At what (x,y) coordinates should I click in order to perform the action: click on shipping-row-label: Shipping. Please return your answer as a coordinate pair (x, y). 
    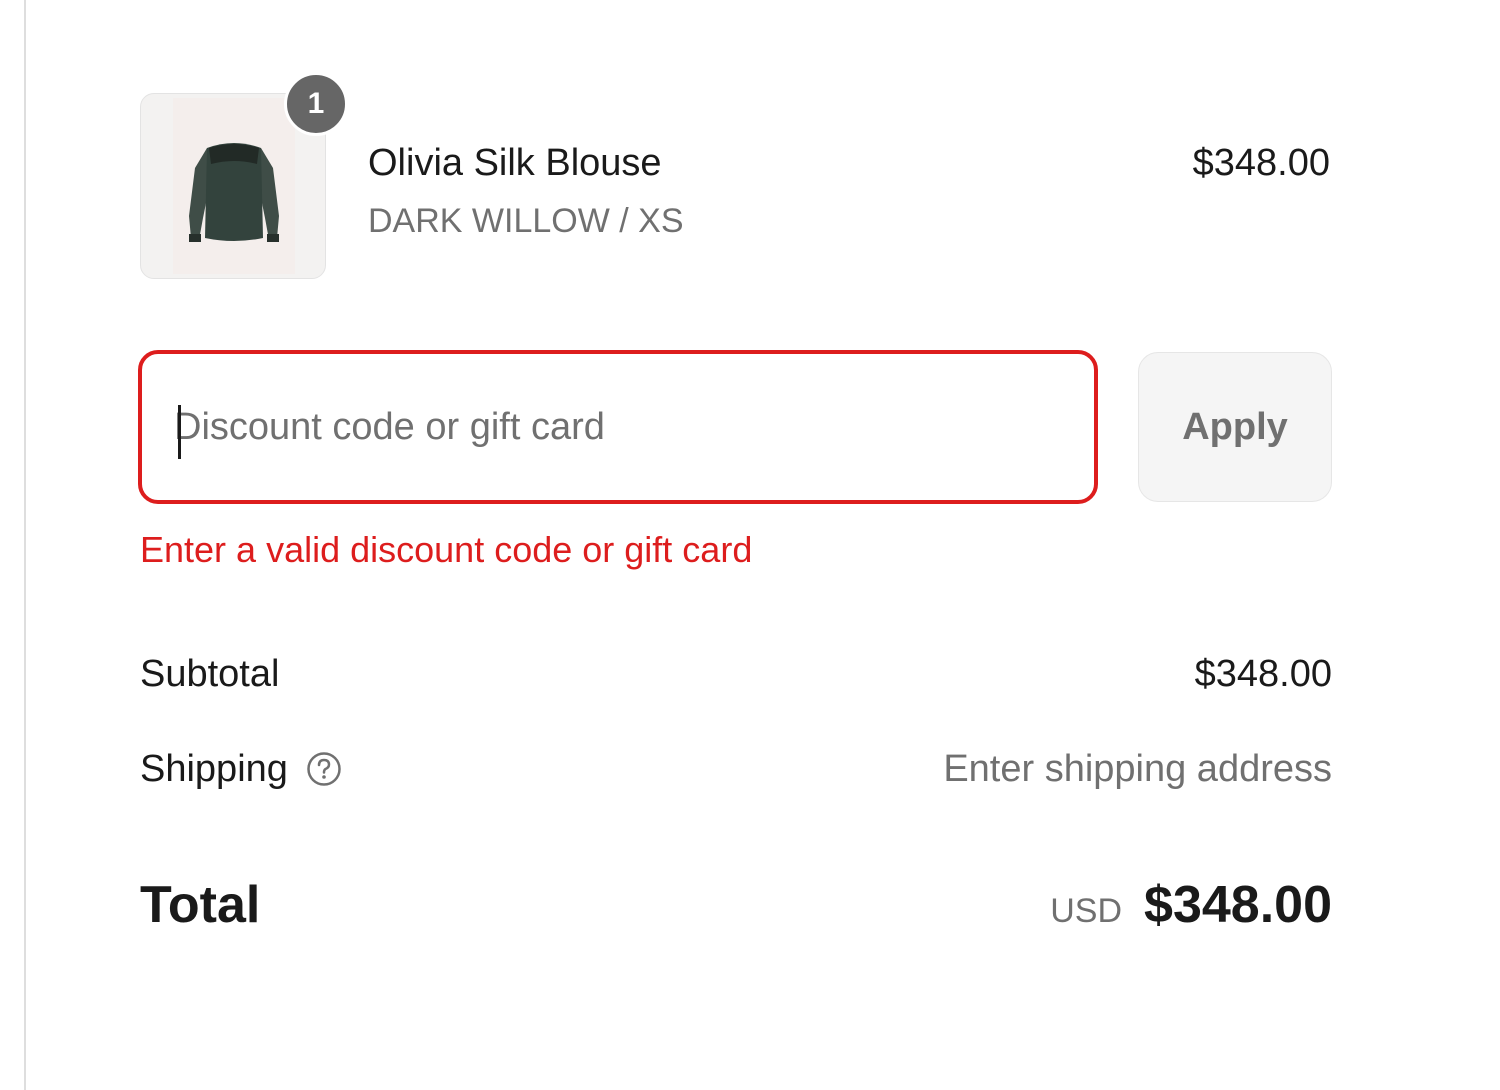
    Looking at the image, I should click on (241, 769).